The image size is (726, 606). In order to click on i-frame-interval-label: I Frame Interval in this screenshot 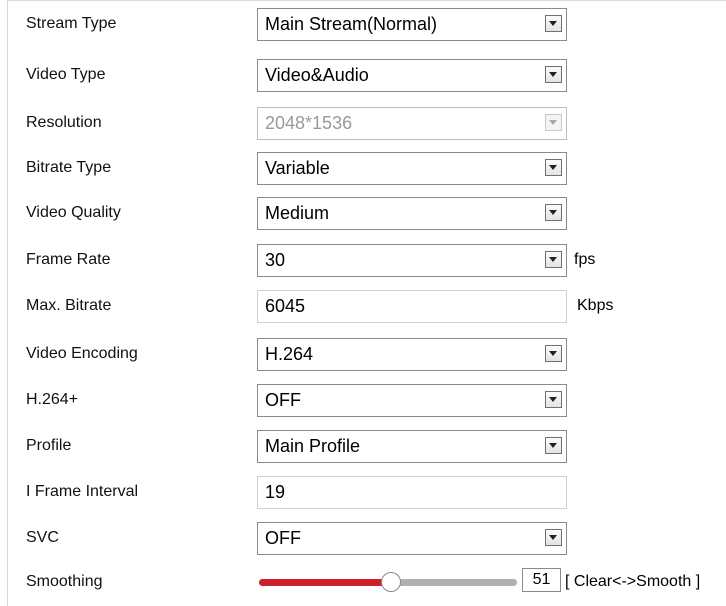, I will do `click(82, 491)`.